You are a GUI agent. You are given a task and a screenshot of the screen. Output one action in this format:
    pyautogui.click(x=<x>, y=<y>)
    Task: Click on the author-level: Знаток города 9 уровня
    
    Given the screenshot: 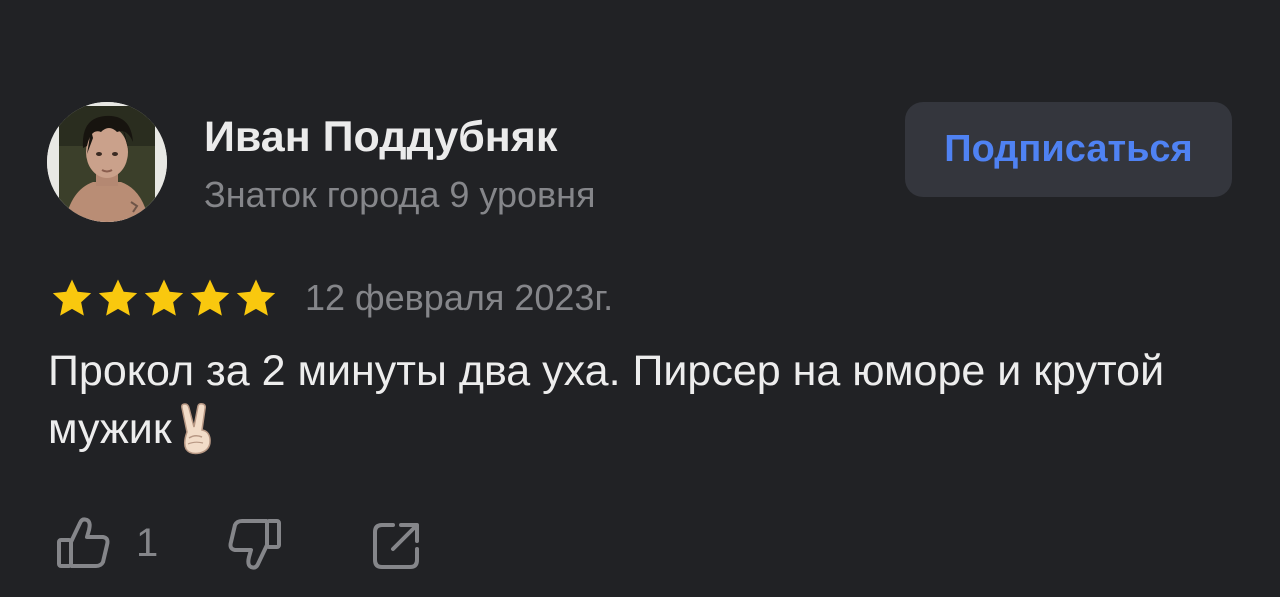 What is the action you would take?
    pyautogui.click(x=400, y=194)
    